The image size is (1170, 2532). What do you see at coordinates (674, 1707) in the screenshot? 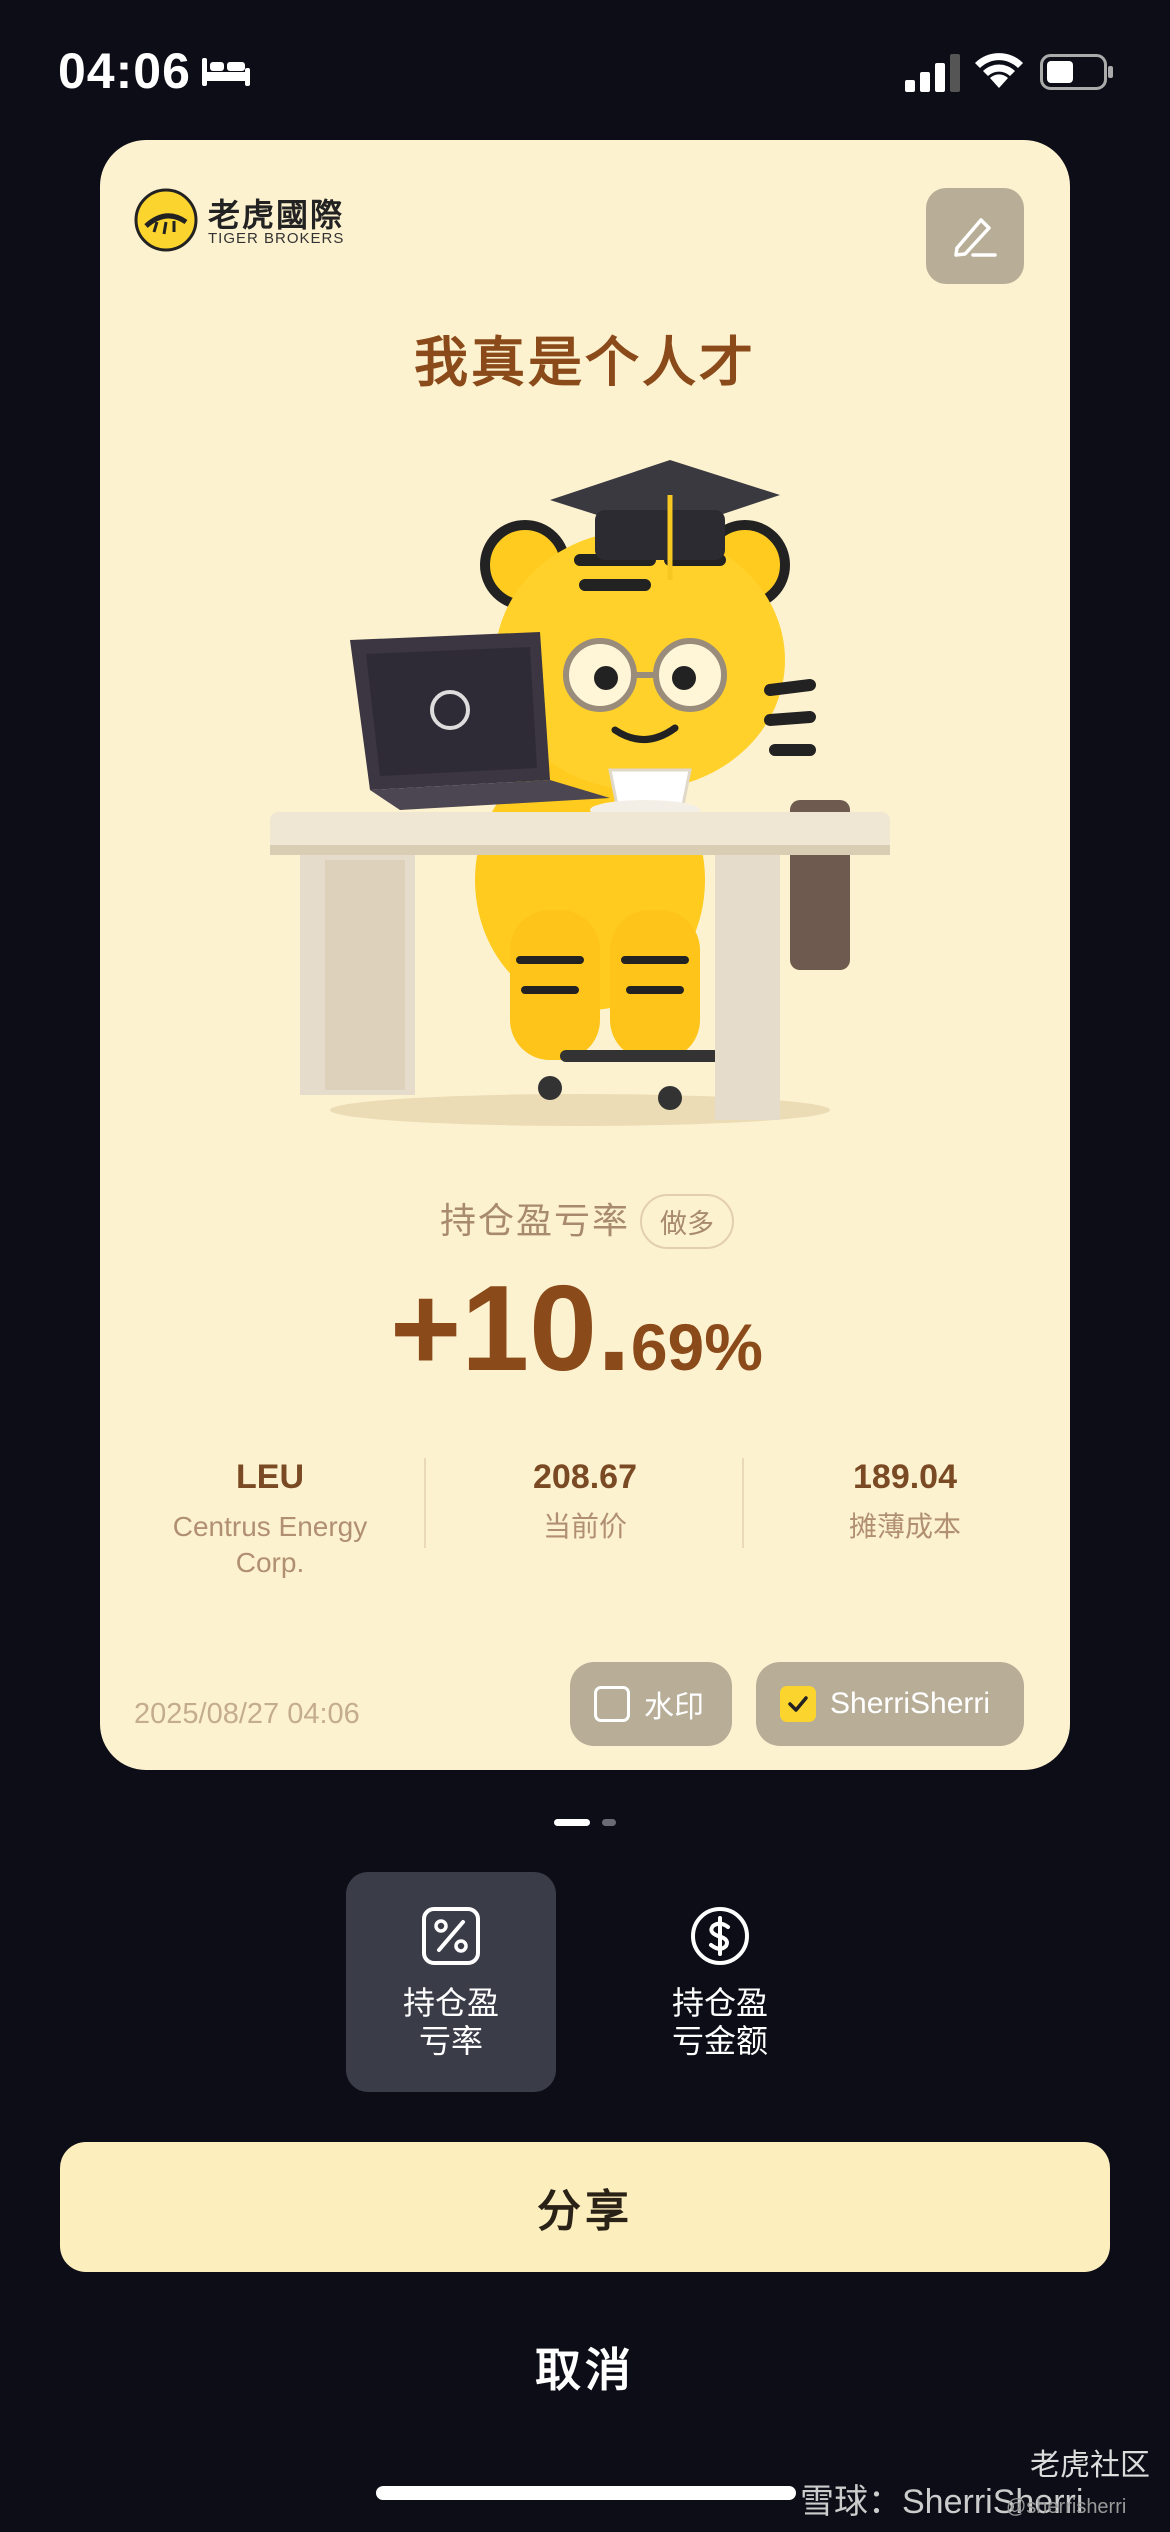
I see `watermark-label: 水印` at bounding box center [674, 1707].